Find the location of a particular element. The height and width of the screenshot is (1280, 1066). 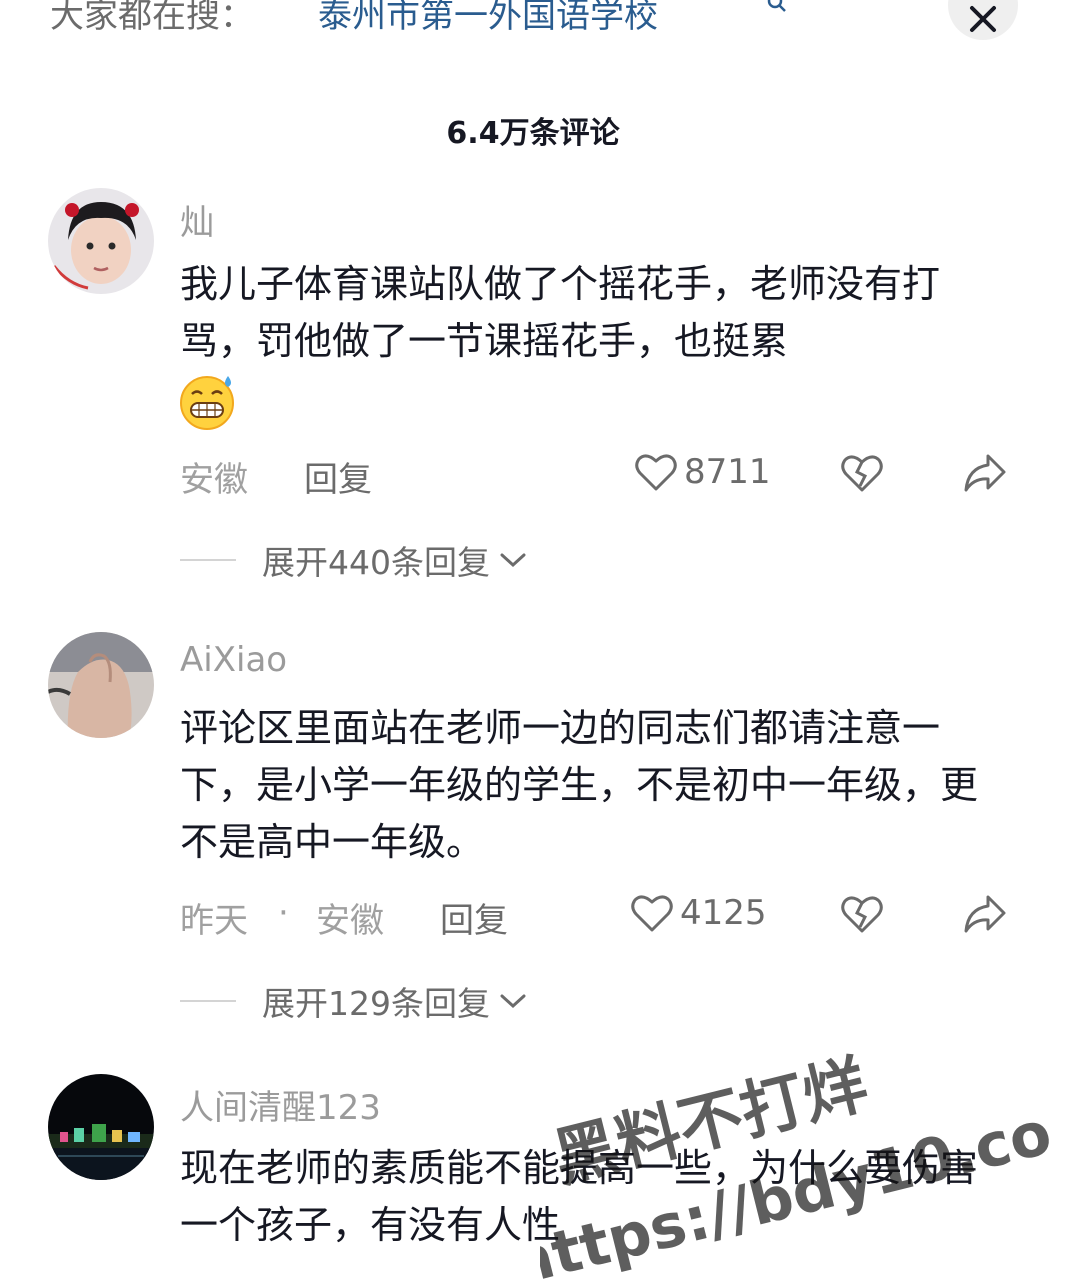

expand-replies-label: 展开129条回复 is located at coordinates (376, 1003).